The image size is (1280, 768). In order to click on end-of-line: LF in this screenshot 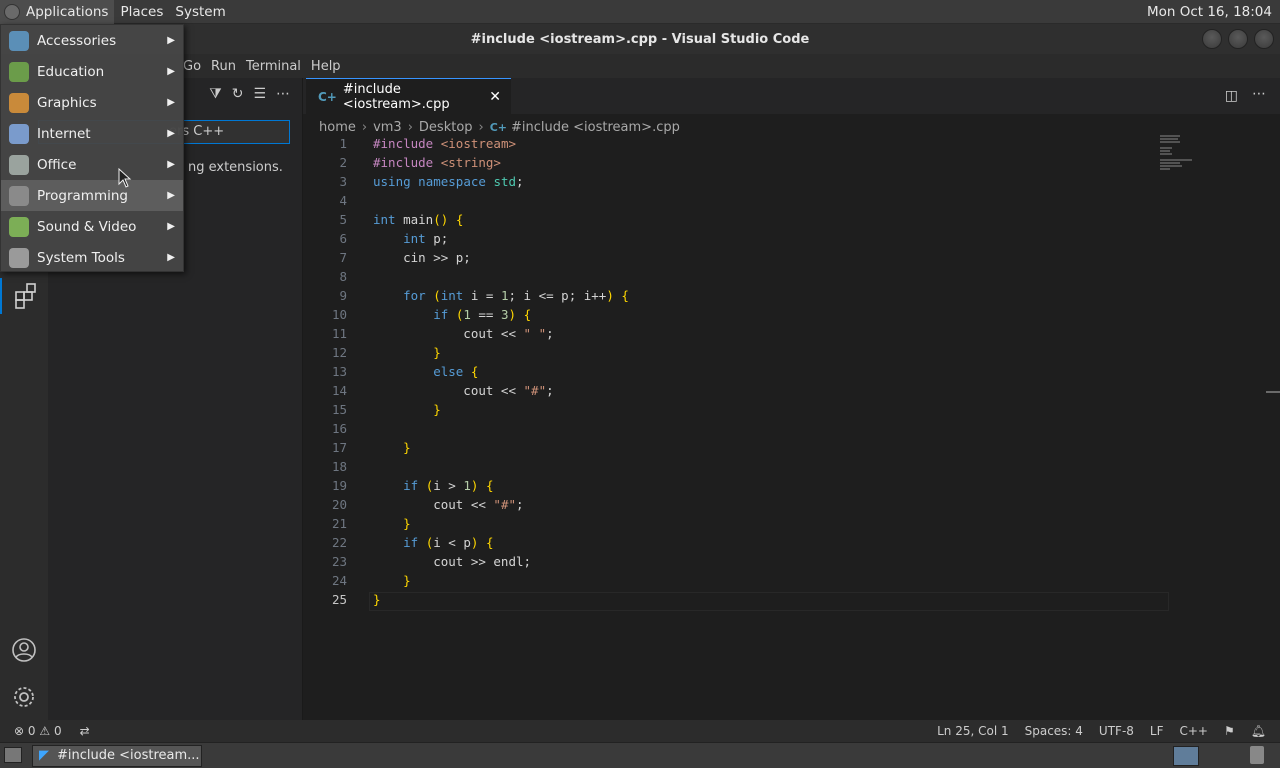, I will do `click(1157, 731)`.